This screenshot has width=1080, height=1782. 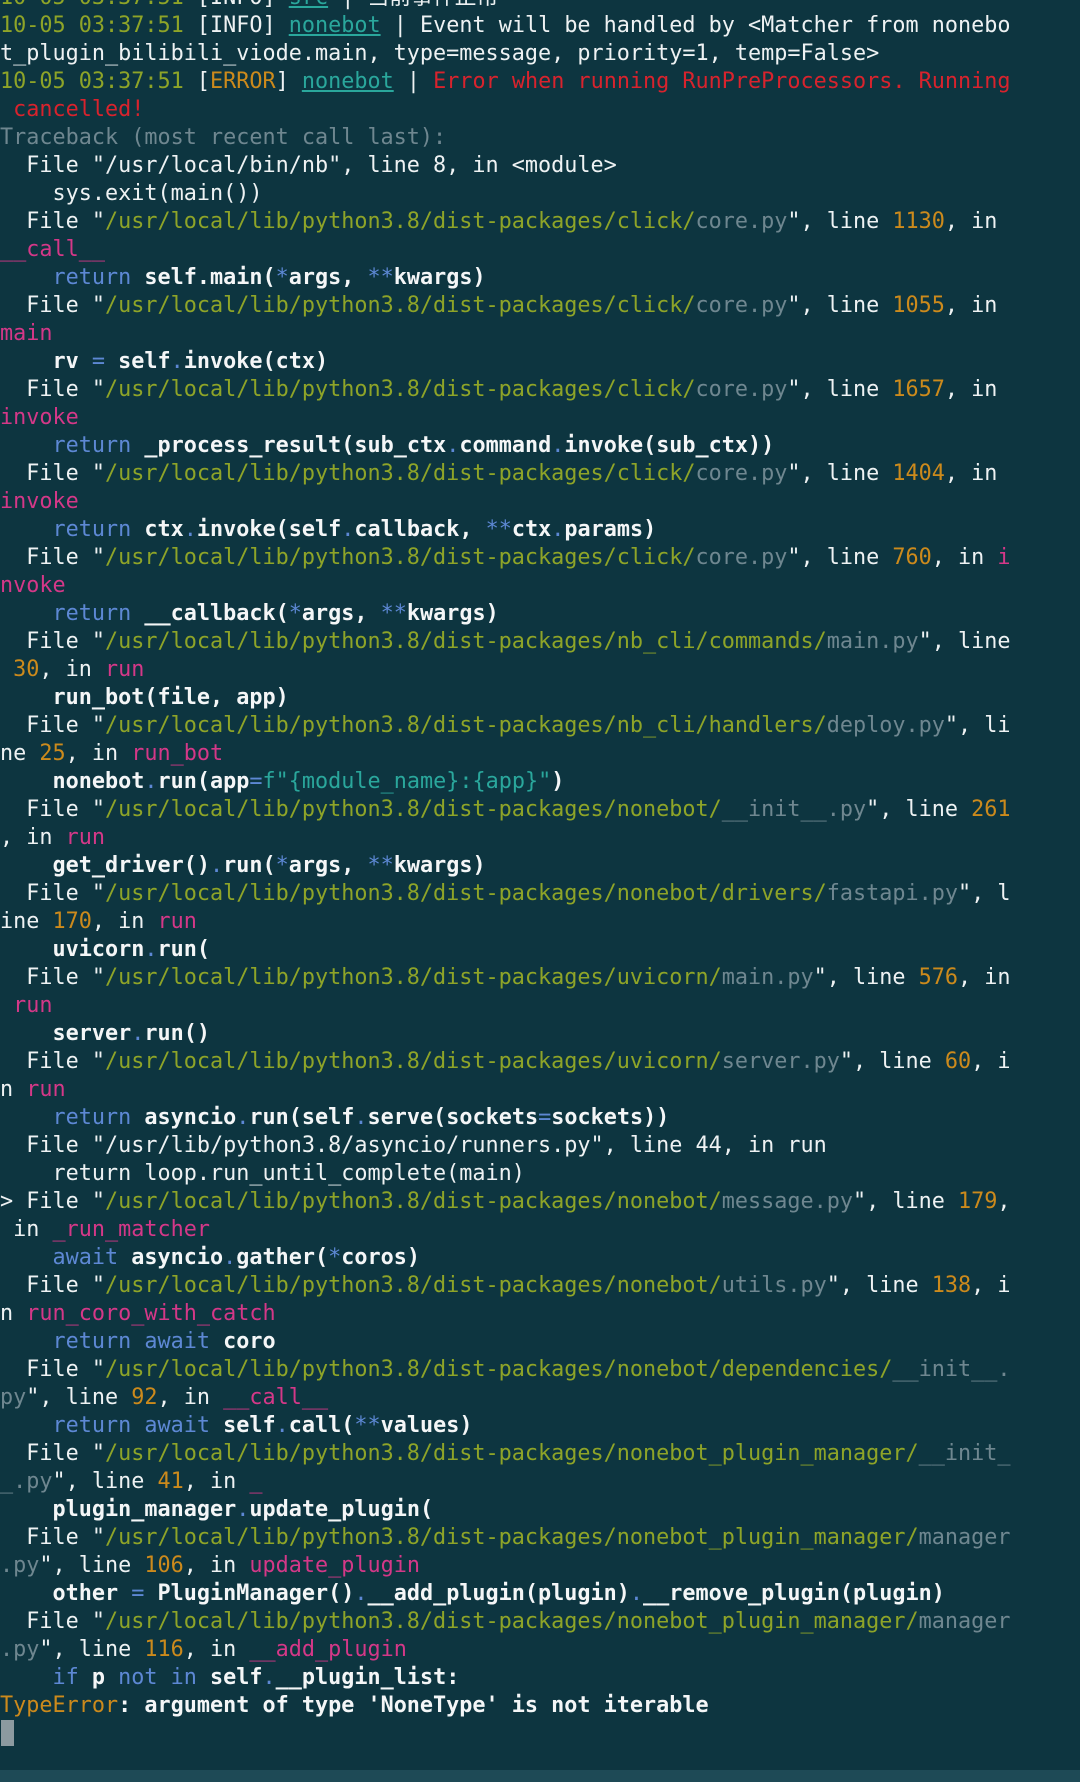 What do you see at coordinates (144, 698) in the screenshot?
I see `terminal-line: run_bot(file, app)` at bounding box center [144, 698].